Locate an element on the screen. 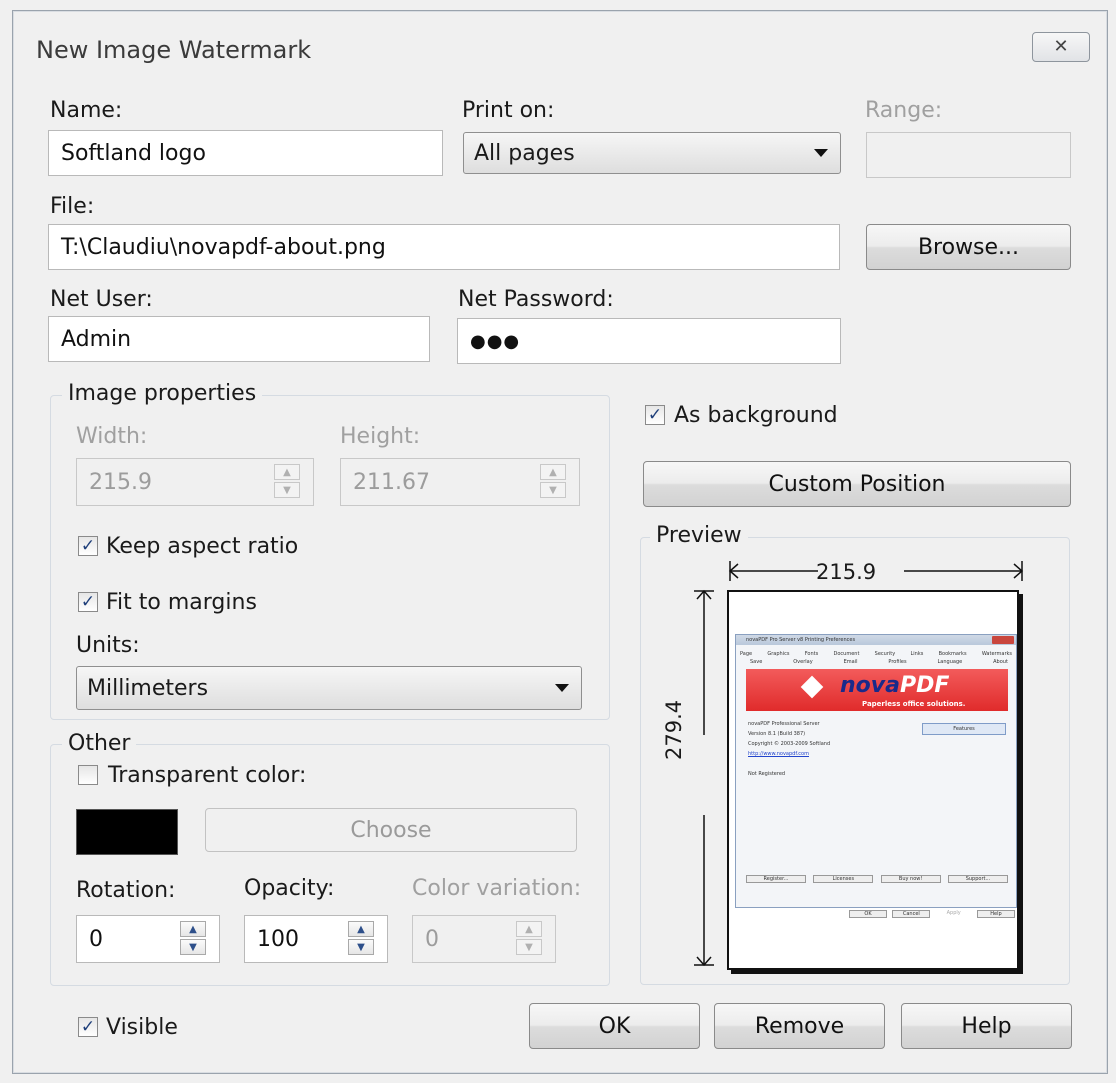 This screenshot has height=1083, width=1116. color-swatch is located at coordinates (127, 832).